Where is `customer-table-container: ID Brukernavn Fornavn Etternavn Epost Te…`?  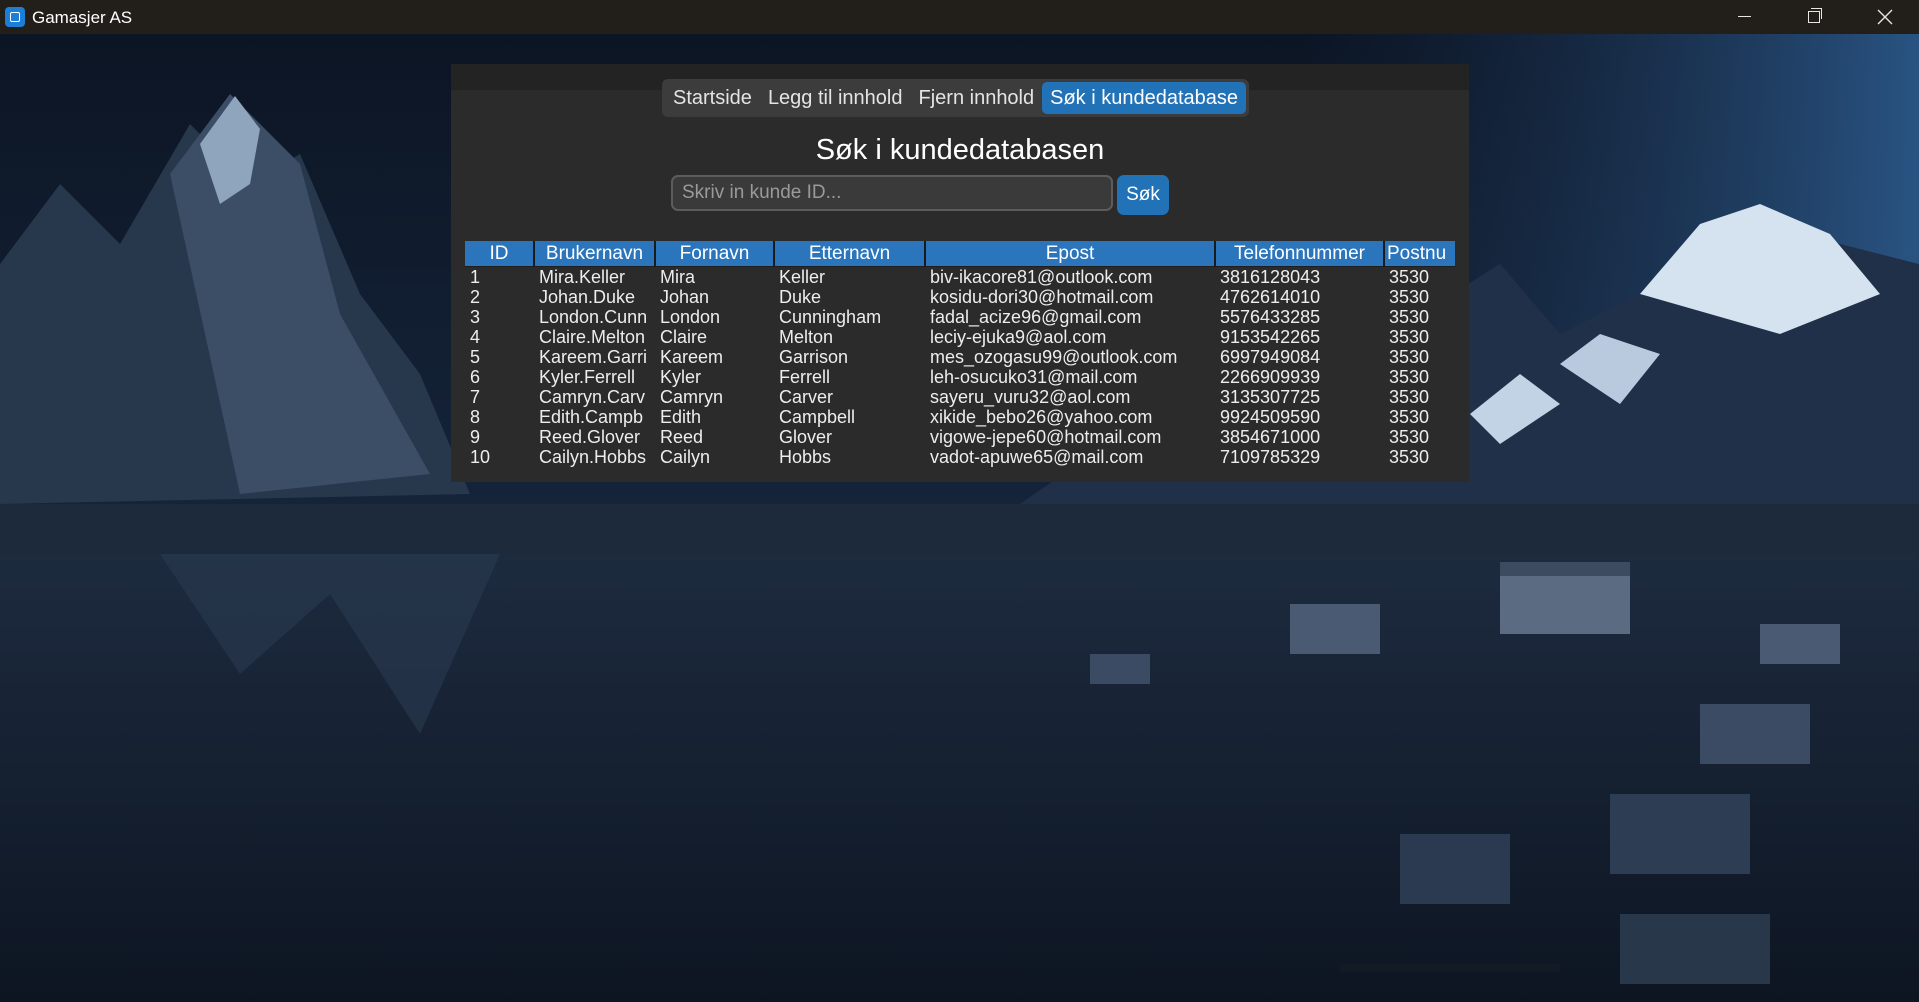
customer-table-container: ID Brukernavn Fornavn Etternavn Epost Te… is located at coordinates (960, 354).